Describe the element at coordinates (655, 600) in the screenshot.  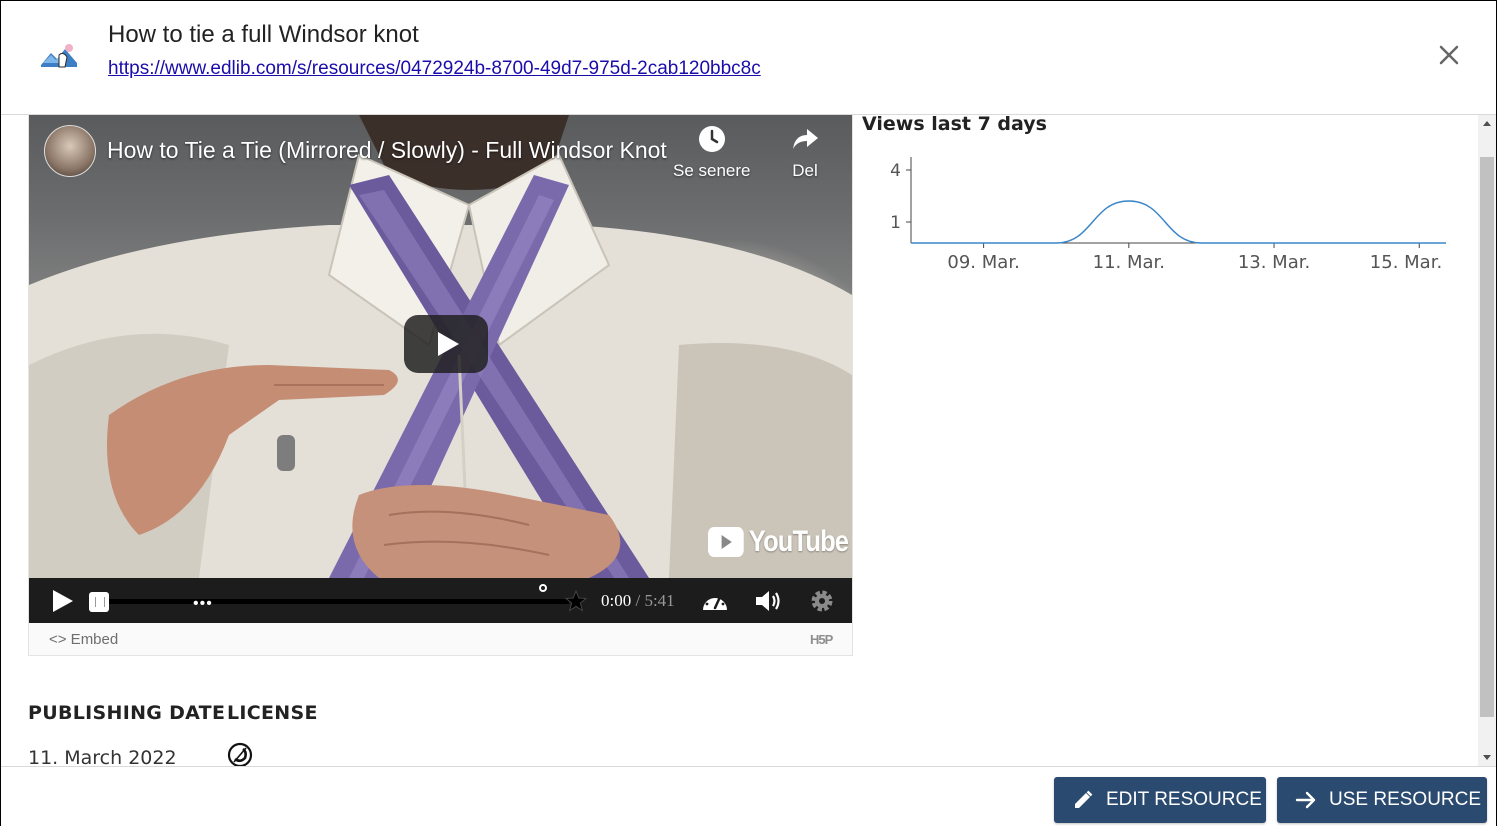
I see `duration: / 5:41` at that location.